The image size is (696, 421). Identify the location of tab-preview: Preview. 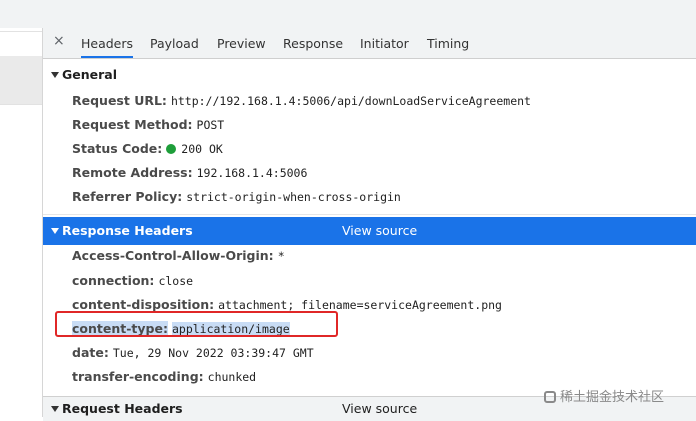
(241, 43).